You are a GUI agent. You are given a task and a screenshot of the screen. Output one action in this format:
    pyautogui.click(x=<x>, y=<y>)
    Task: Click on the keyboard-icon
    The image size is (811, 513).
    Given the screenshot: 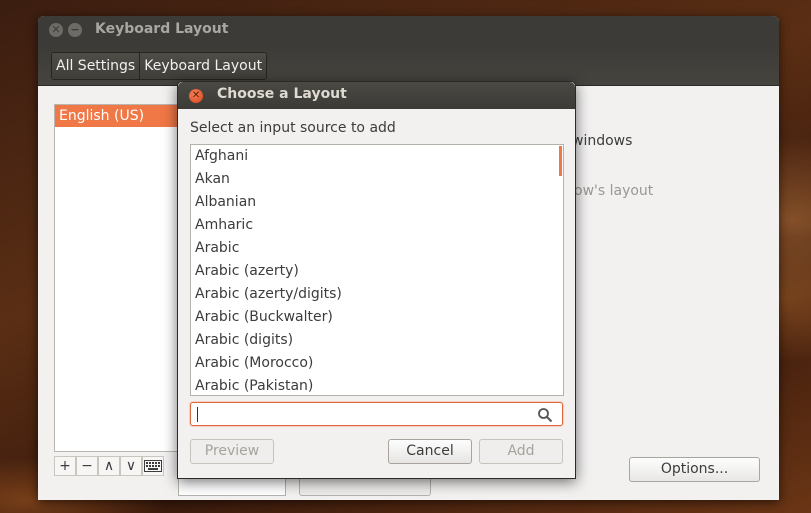 What is the action you would take?
    pyautogui.click(x=153, y=466)
    